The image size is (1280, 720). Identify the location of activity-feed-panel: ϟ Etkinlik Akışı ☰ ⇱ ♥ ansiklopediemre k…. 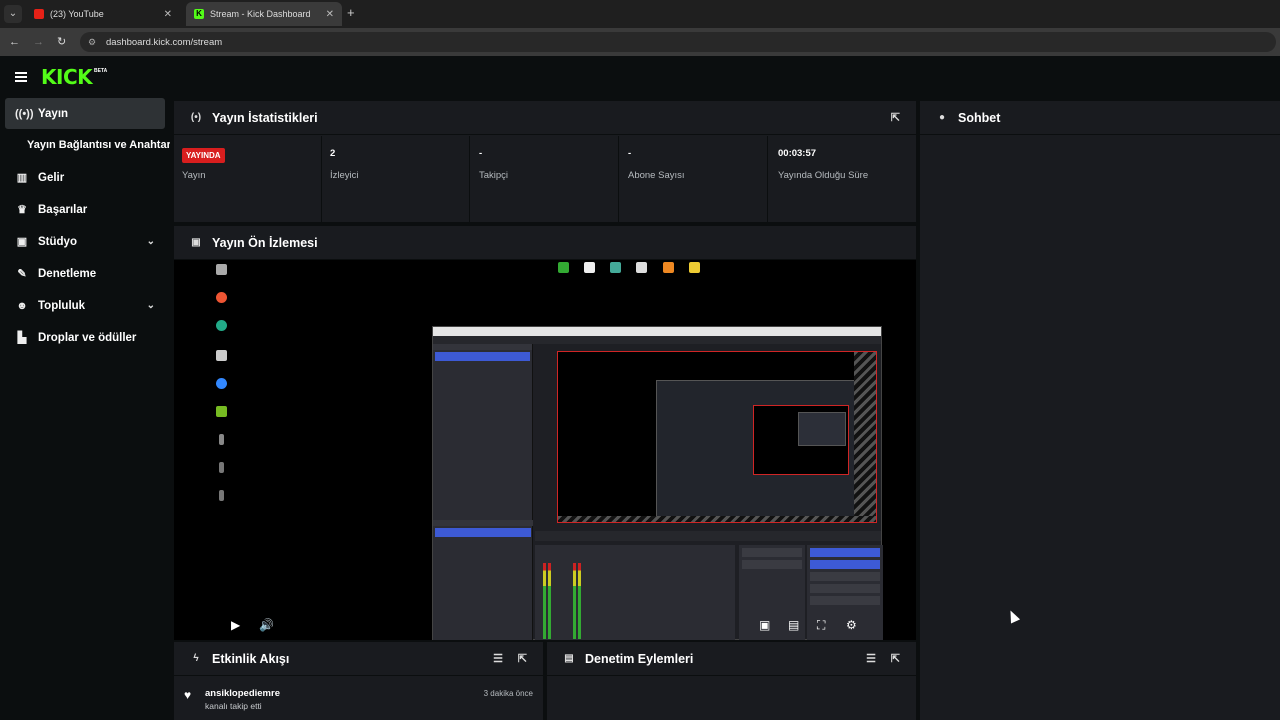
(358, 681).